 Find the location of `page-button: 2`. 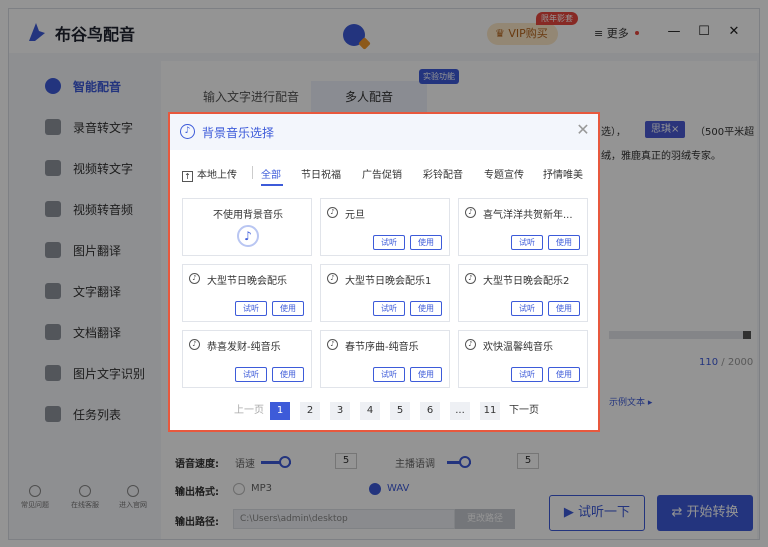

page-button: 2 is located at coordinates (310, 411).